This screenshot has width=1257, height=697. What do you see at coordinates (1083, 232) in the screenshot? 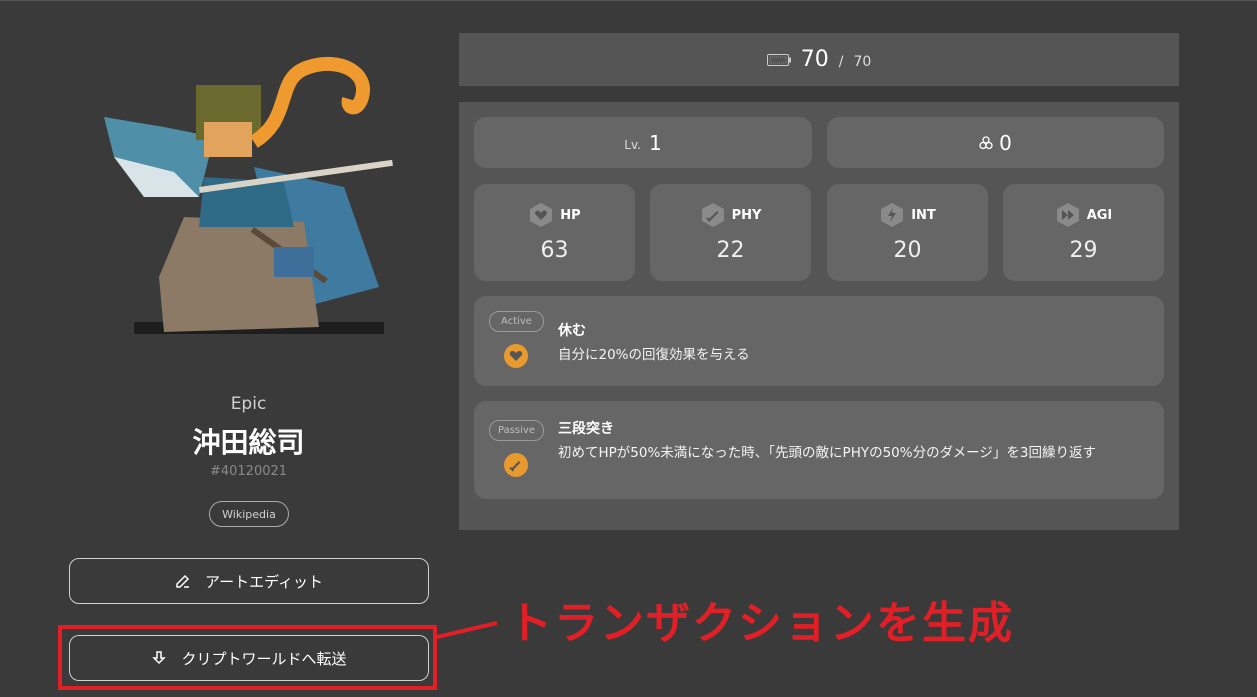
I see `stat-card-agi: AGI 29` at bounding box center [1083, 232].